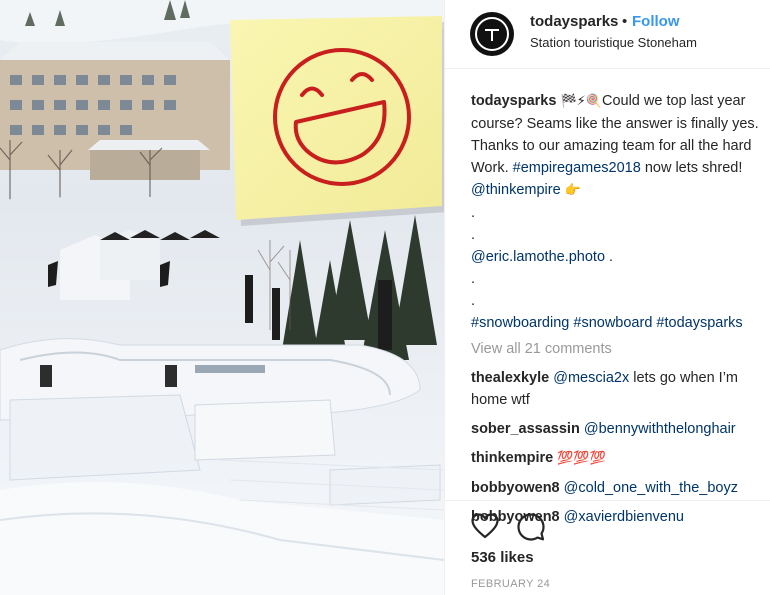 The height and width of the screenshot is (595, 770). Describe the element at coordinates (624, 517) in the screenshot. I see `comment-mention: @xavierdbienvenu` at that location.